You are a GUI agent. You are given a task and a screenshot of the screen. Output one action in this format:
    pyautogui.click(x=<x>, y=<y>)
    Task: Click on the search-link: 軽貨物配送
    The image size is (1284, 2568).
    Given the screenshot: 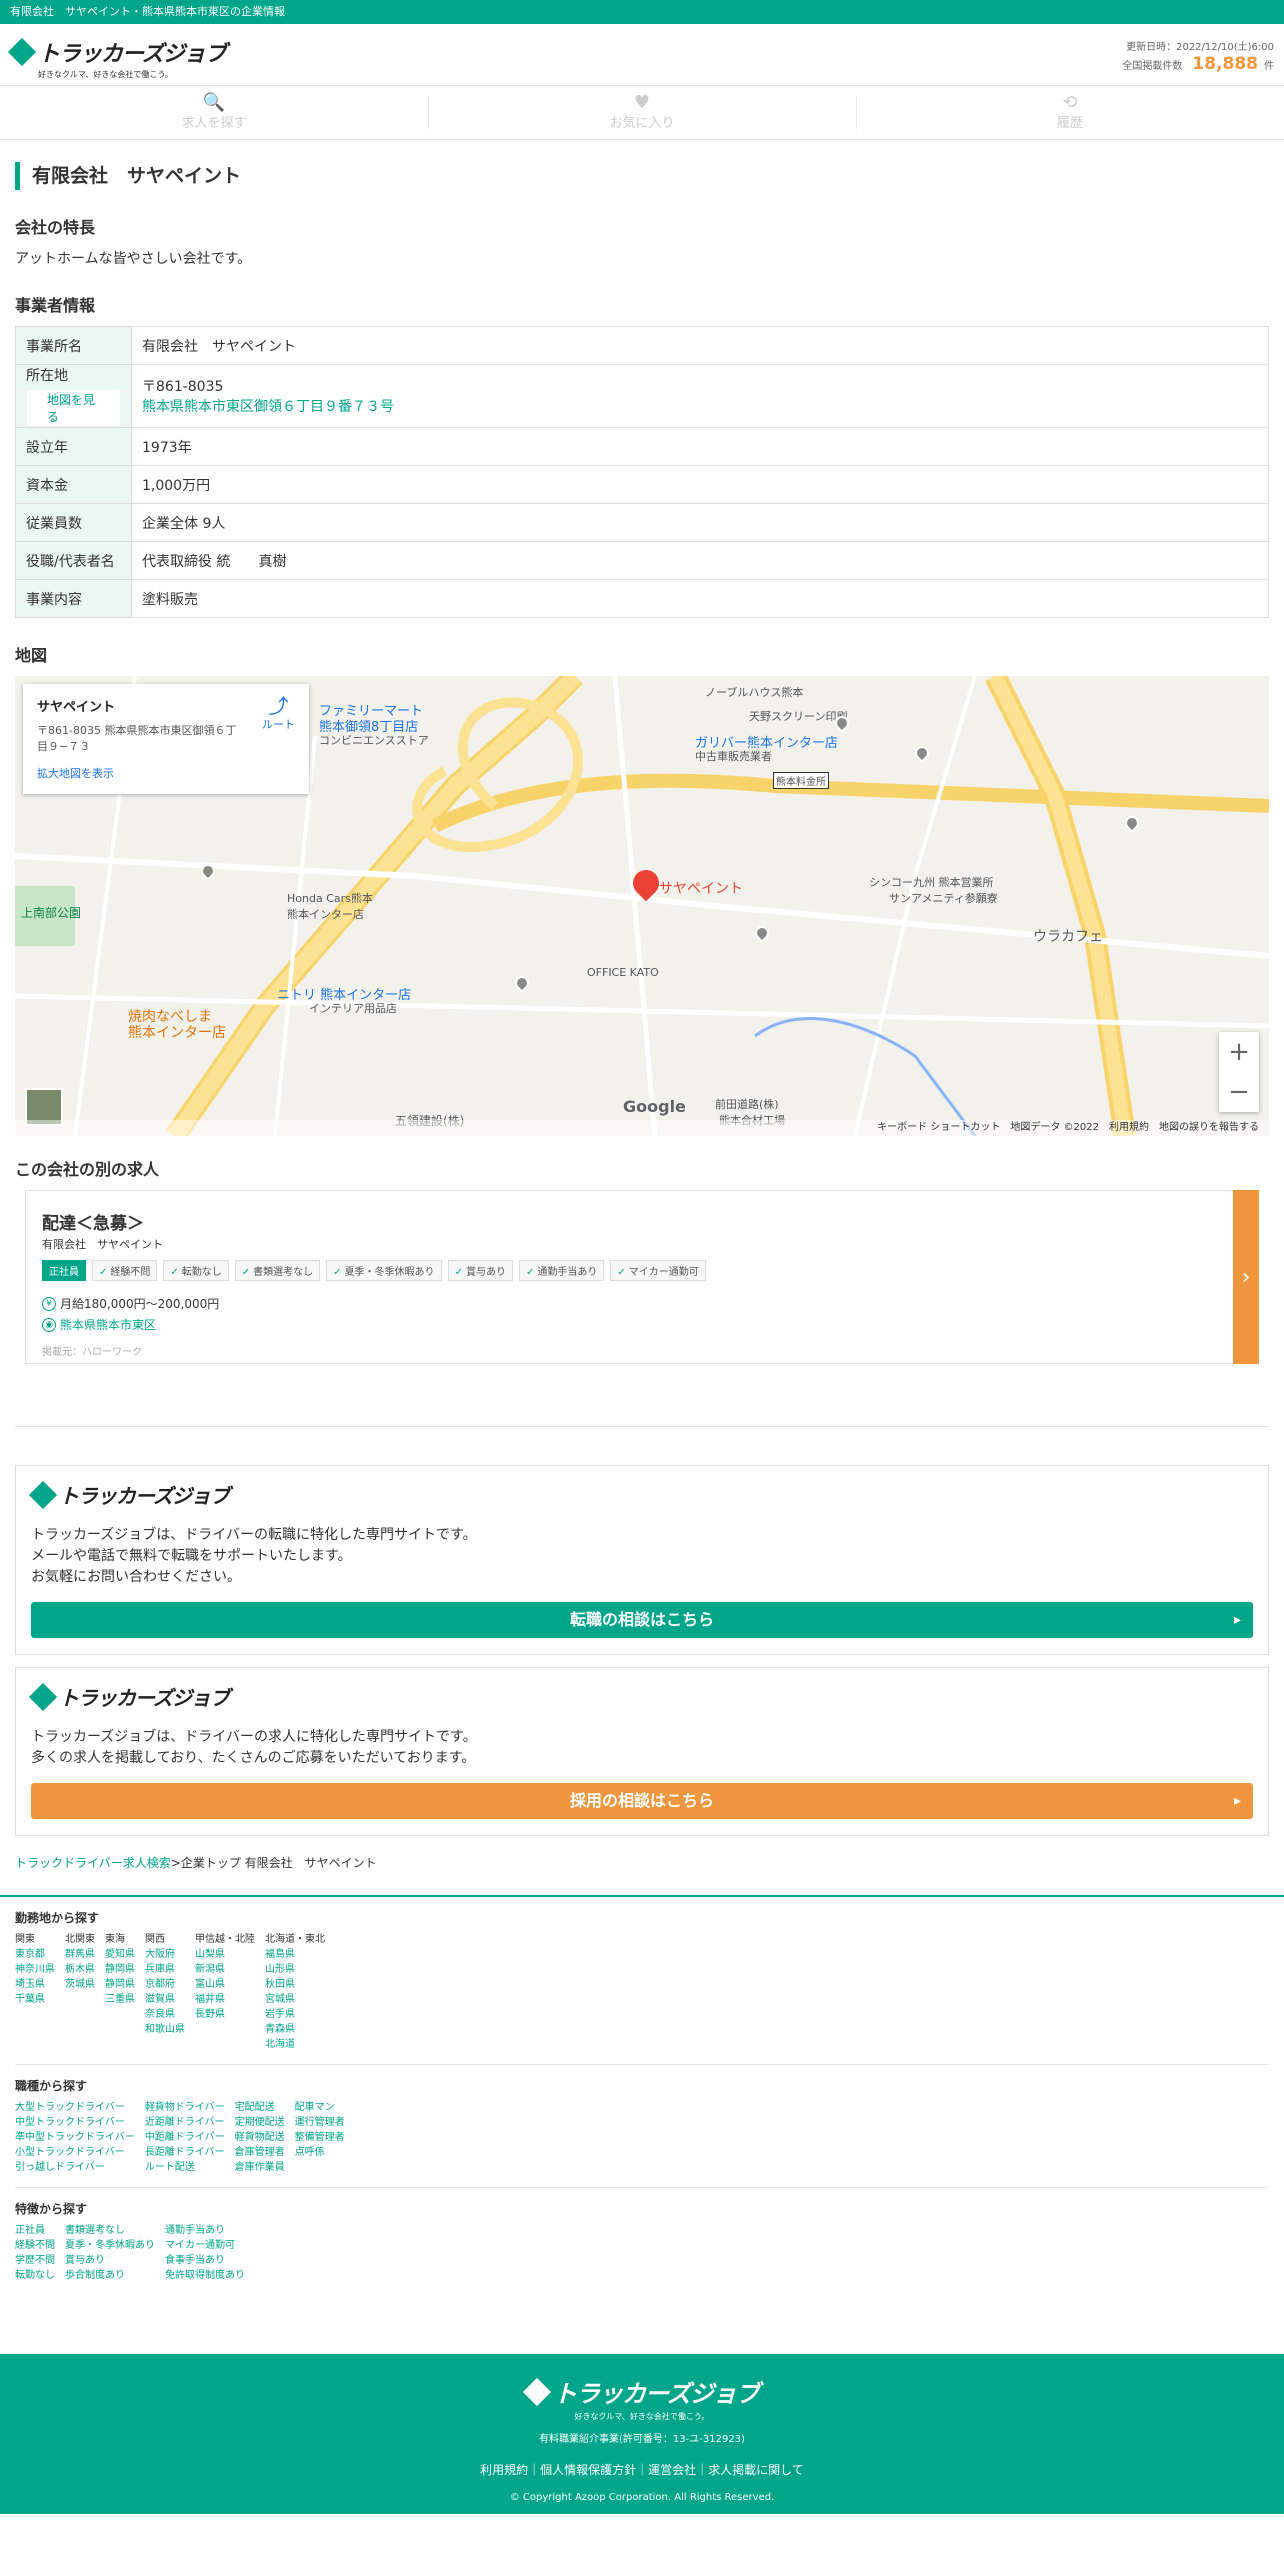 What is the action you would take?
    pyautogui.click(x=260, y=2137)
    